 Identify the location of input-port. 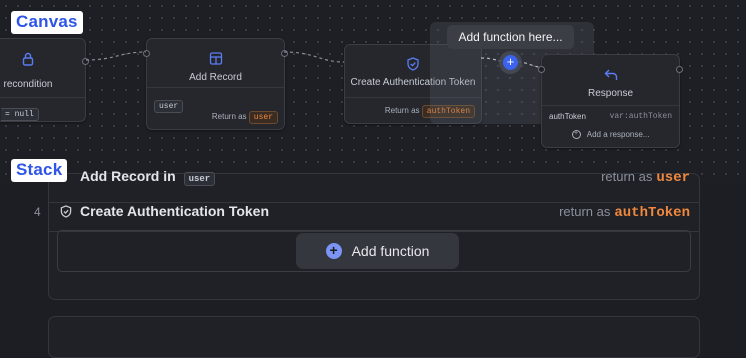
(541, 69).